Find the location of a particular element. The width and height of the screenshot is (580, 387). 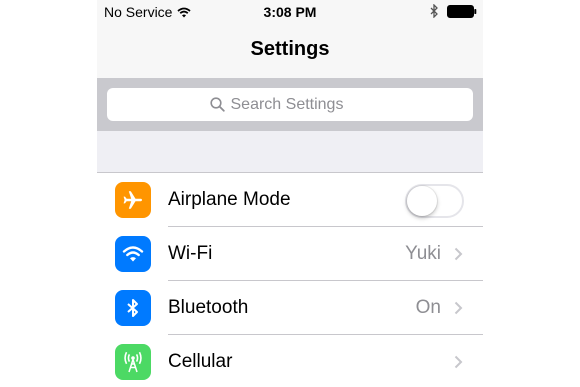

search-icon is located at coordinates (217, 104).